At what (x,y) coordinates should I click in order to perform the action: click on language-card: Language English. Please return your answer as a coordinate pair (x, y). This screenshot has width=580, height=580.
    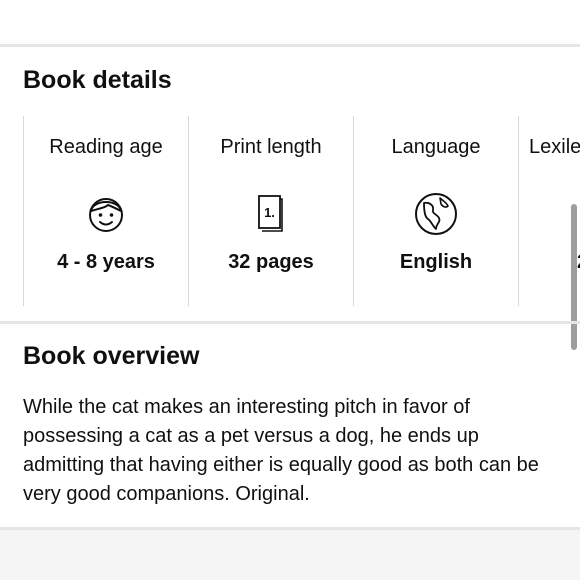
    Looking at the image, I should click on (435, 211).